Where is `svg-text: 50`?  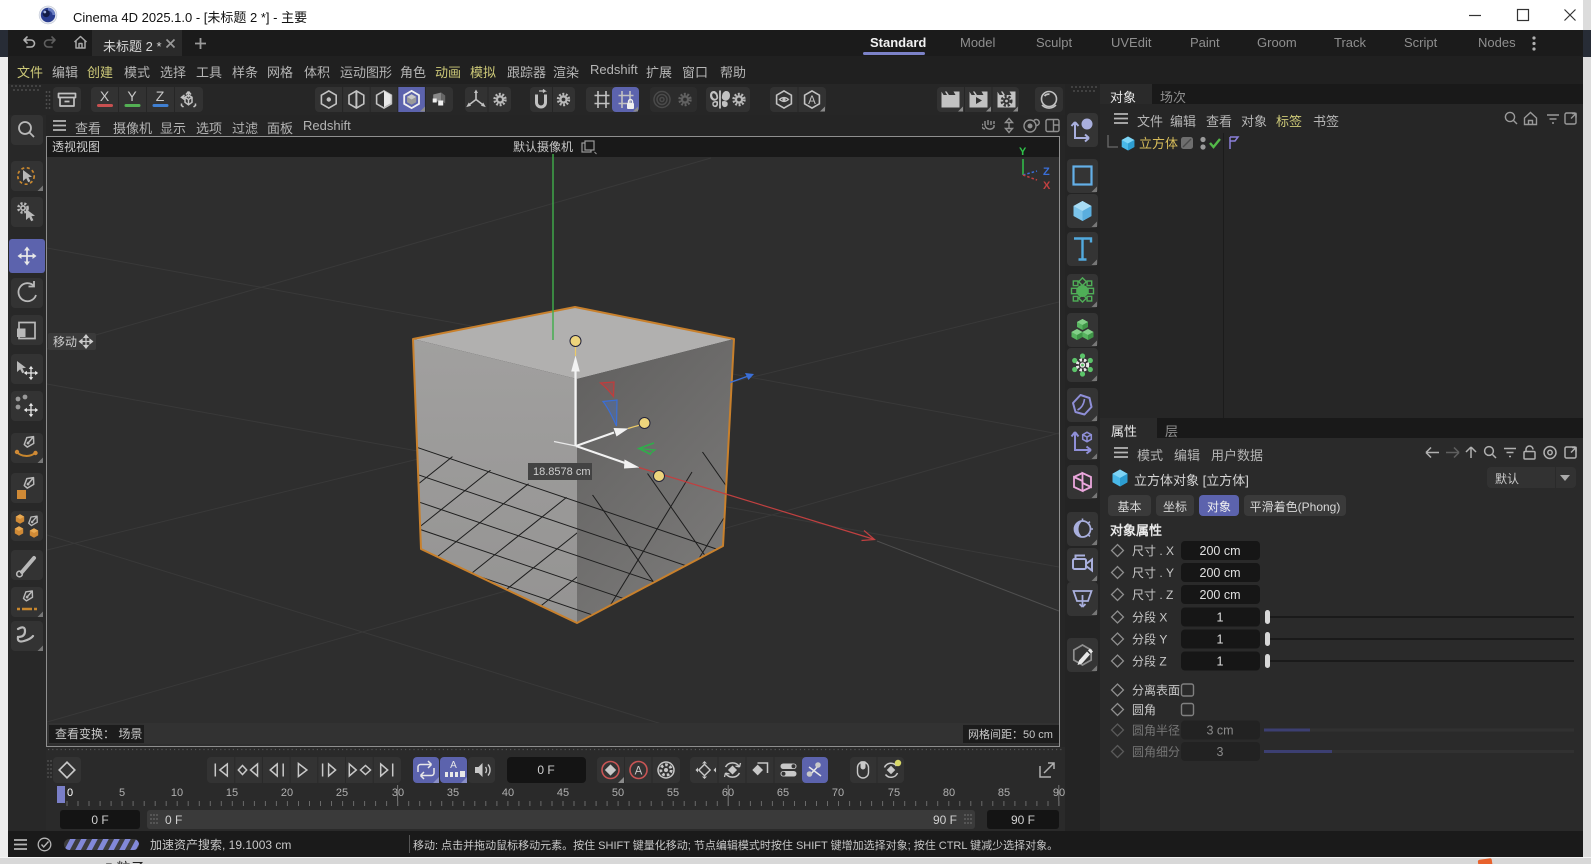
svg-text: 50 is located at coordinates (618, 793).